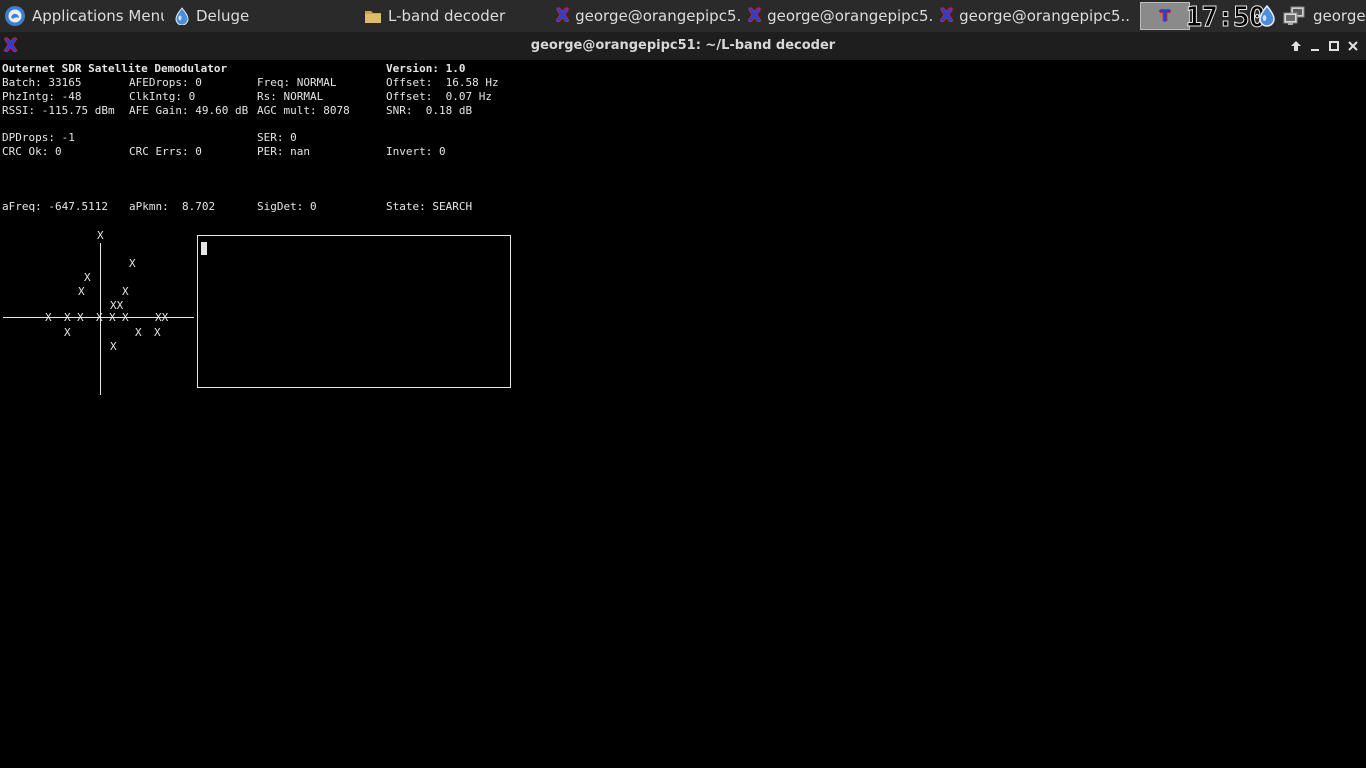  I want to click on afe-gain-value: AFE Gain: 49.60 dB, so click(189, 110).